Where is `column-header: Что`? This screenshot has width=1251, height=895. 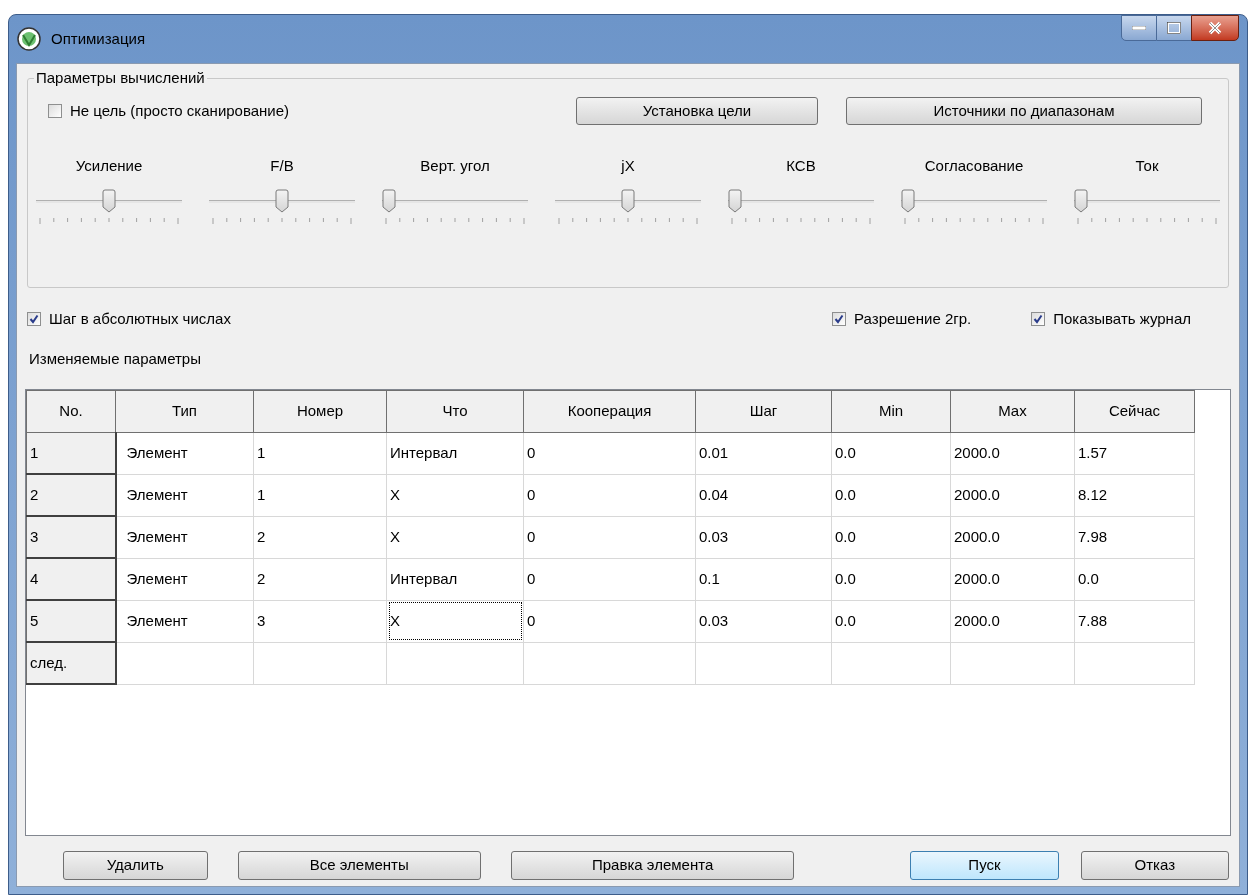
column-header: Что is located at coordinates (455, 411).